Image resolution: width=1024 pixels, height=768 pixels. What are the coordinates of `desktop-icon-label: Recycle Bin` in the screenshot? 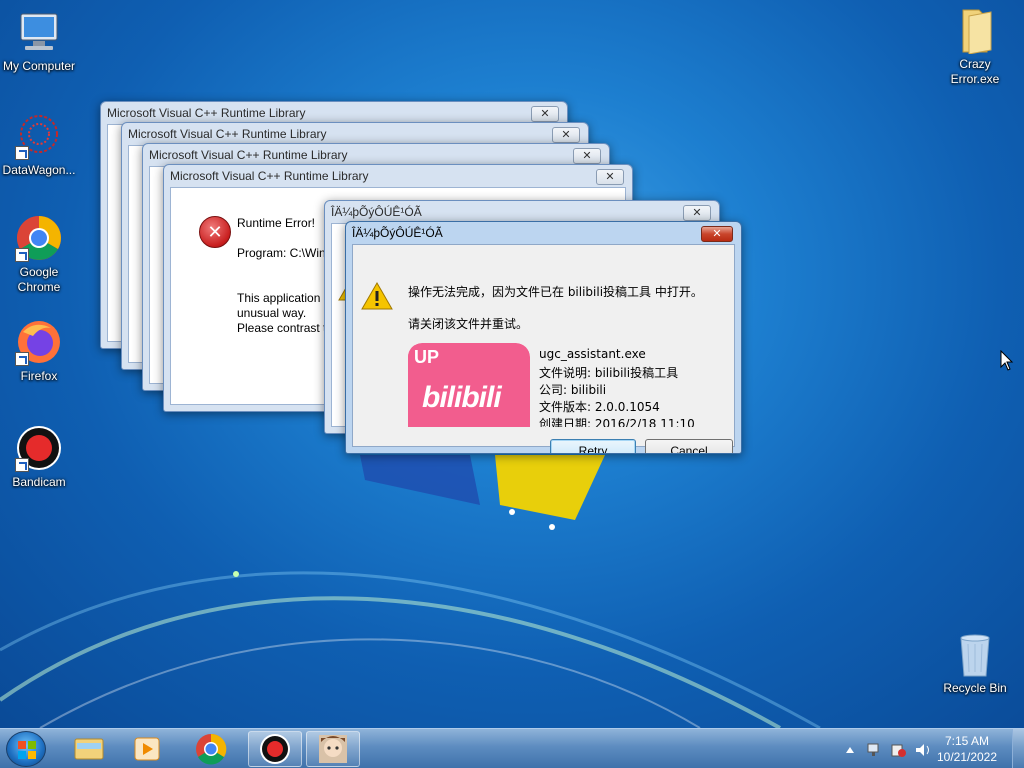 It's located at (975, 688).